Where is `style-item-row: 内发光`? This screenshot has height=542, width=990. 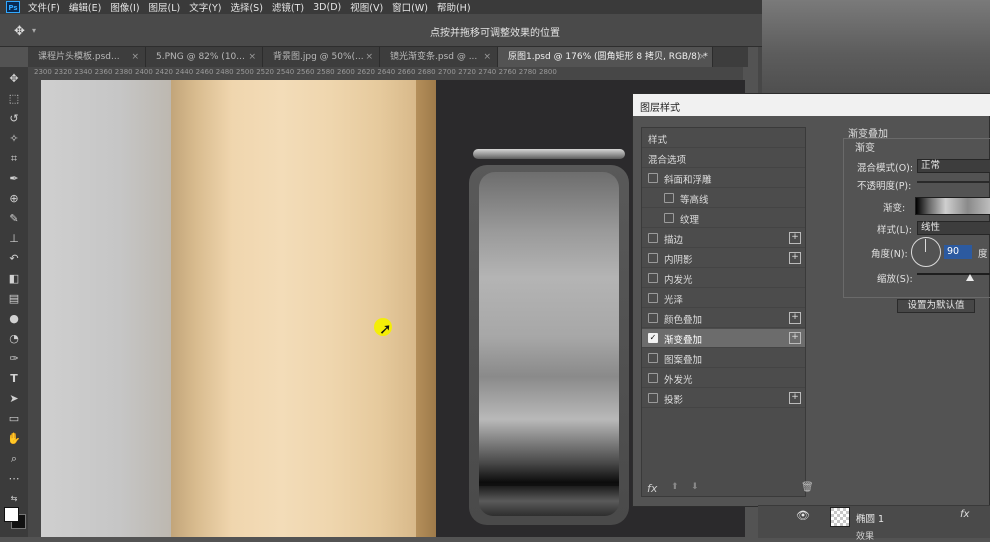 style-item-row: 内发光 is located at coordinates (723, 278).